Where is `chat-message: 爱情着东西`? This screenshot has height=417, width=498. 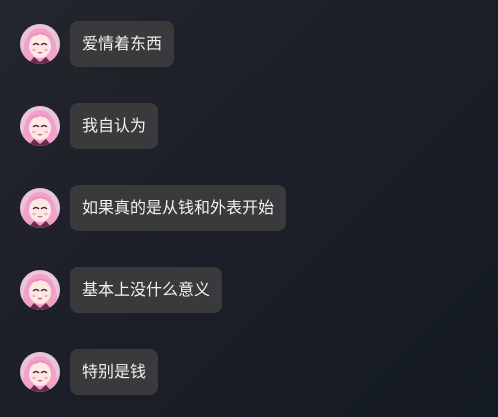 chat-message: 爱情着东西 is located at coordinates (97, 44).